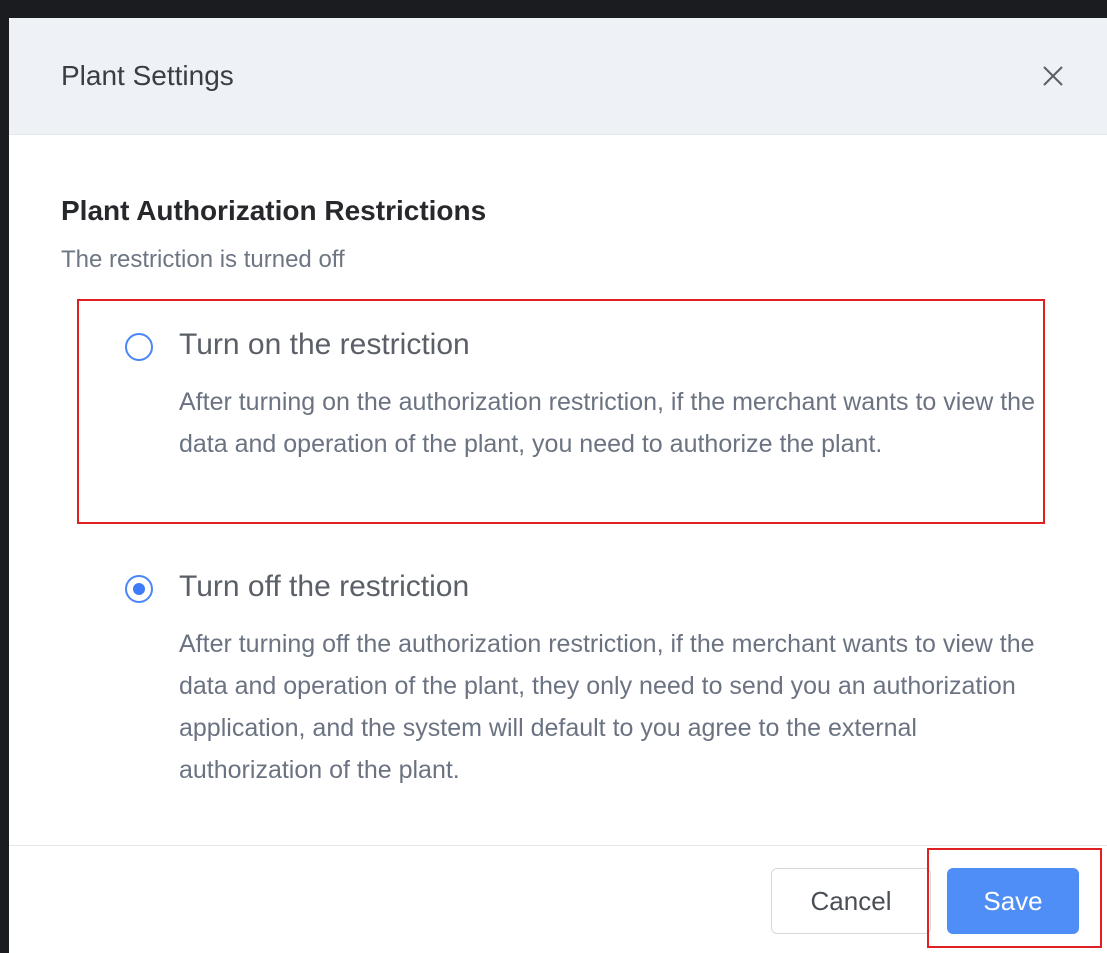  Describe the element at coordinates (139, 589) in the screenshot. I see `radio-turn-off` at that location.